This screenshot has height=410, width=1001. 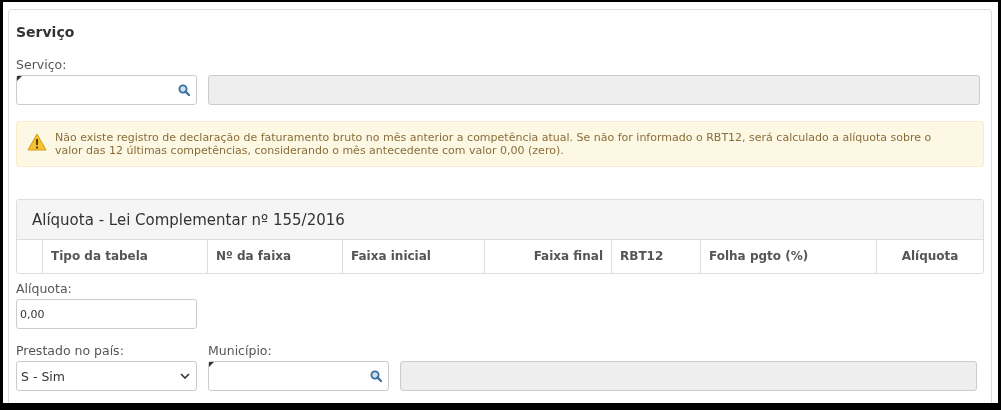 What do you see at coordinates (274, 256) in the screenshot?
I see `column-header: Nº da faixa` at bounding box center [274, 256].